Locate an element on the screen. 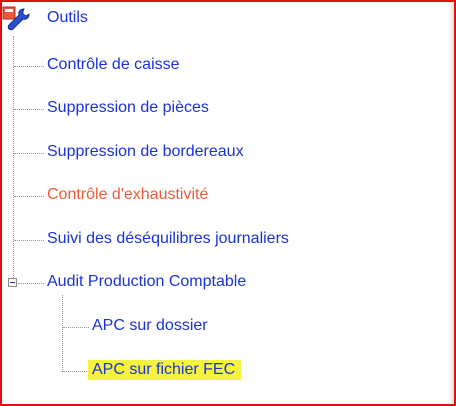 The width and height of the screenshot is (456, 406). tools-icon is located at coordinates (17, 18).